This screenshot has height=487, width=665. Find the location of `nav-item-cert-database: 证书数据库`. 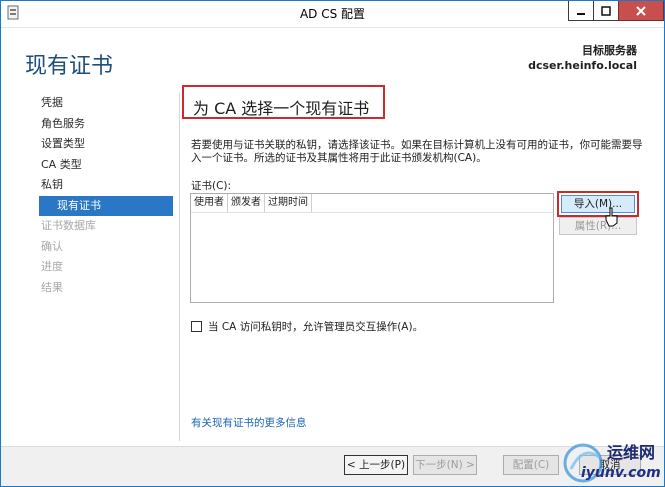

nav-item-cert-database: 证书数据库 is located at coordinates (68, 225).